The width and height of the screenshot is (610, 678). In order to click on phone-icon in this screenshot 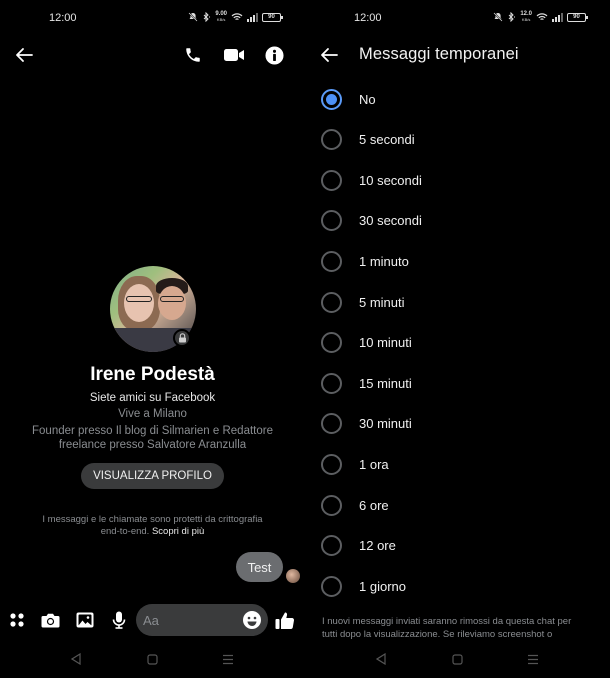, I will do `click(193, 55)`.